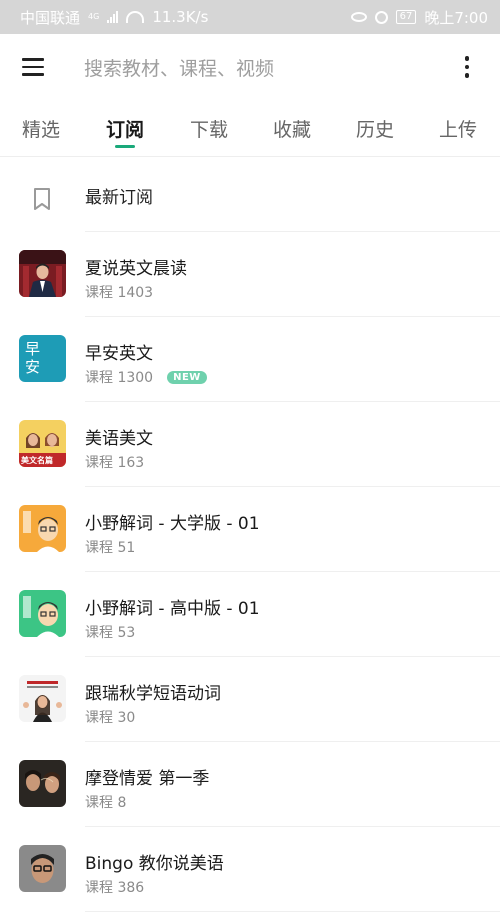  Describe the element at coordinates (406, 17) in the screenshot. I see `battery-icon: 67` at that location.